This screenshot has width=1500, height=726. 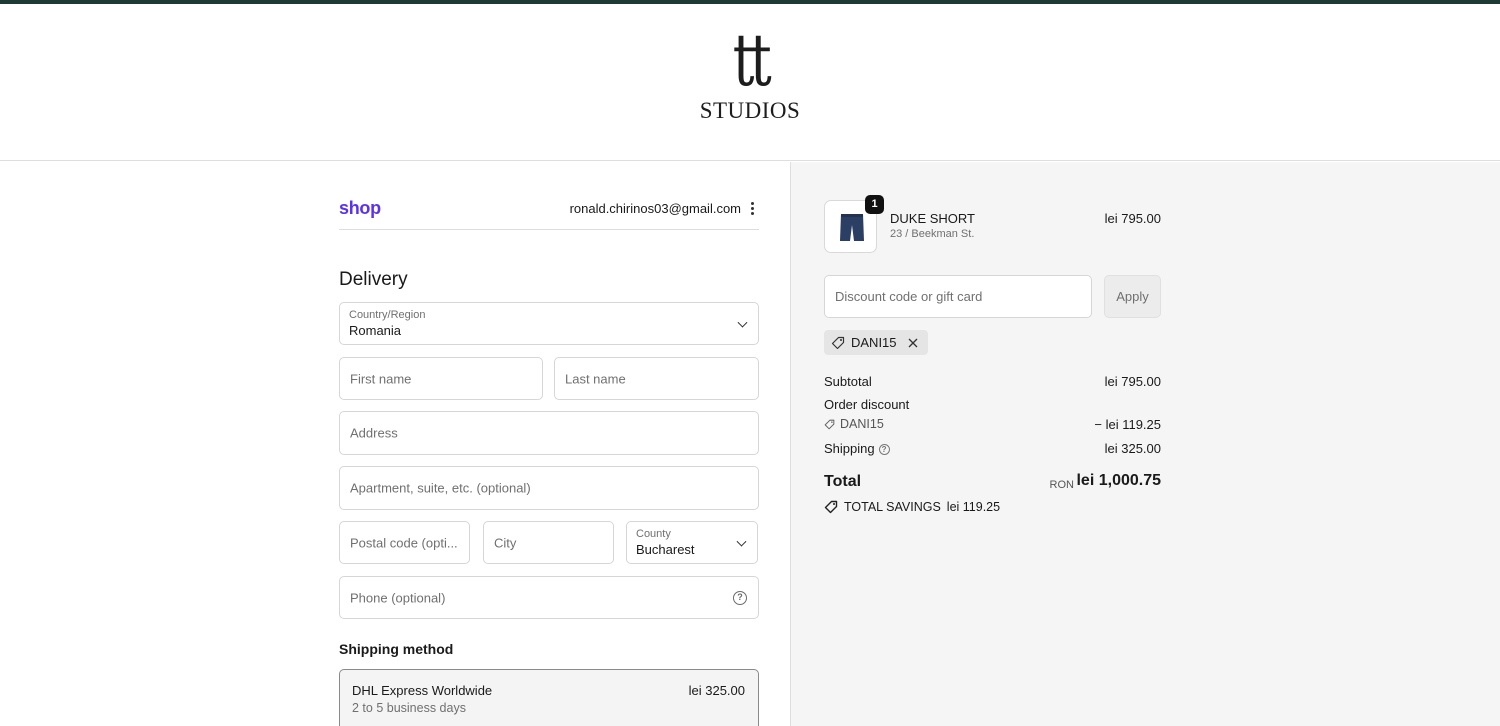 What do you see at coordinates (653, 534) in the screenshot?
I see `county-label: County` at bounding box center [653, 534].